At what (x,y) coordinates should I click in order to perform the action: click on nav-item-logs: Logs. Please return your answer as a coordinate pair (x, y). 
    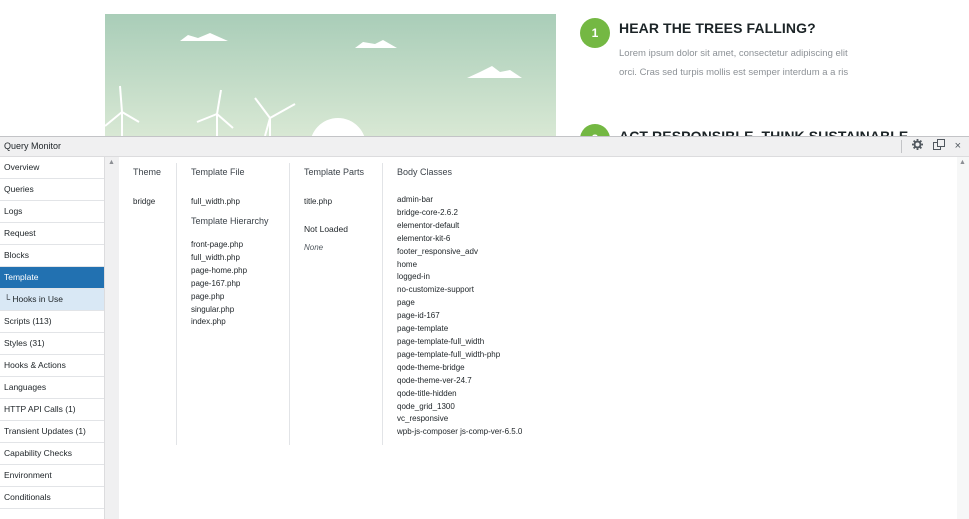
    Looking at the image, I should click on (52, 212).